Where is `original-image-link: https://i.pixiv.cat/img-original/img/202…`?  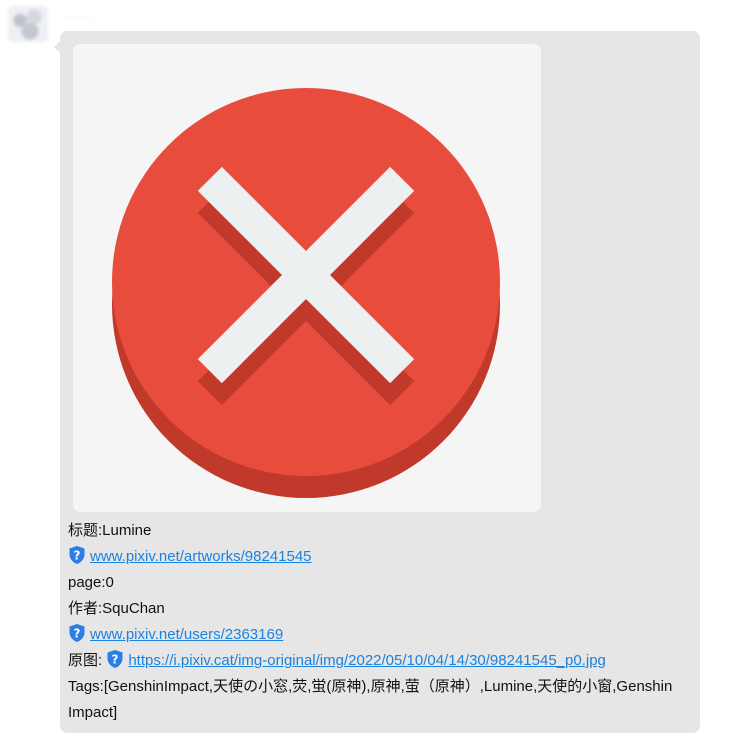 original-image-link: https://i.pixiv.cat/img-original/img/202… is located at coordinates (367, 660).